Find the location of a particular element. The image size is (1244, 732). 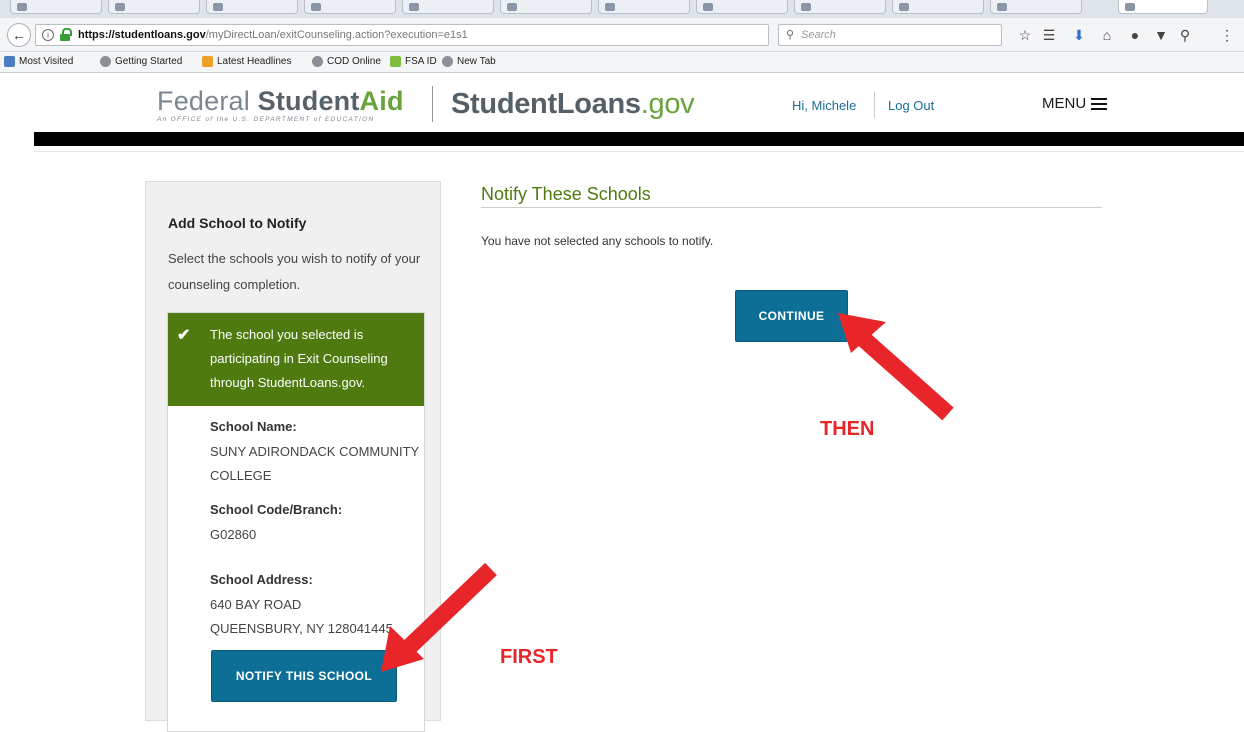

pocket-icon: ▼ is located at coordinates (1161, 35).